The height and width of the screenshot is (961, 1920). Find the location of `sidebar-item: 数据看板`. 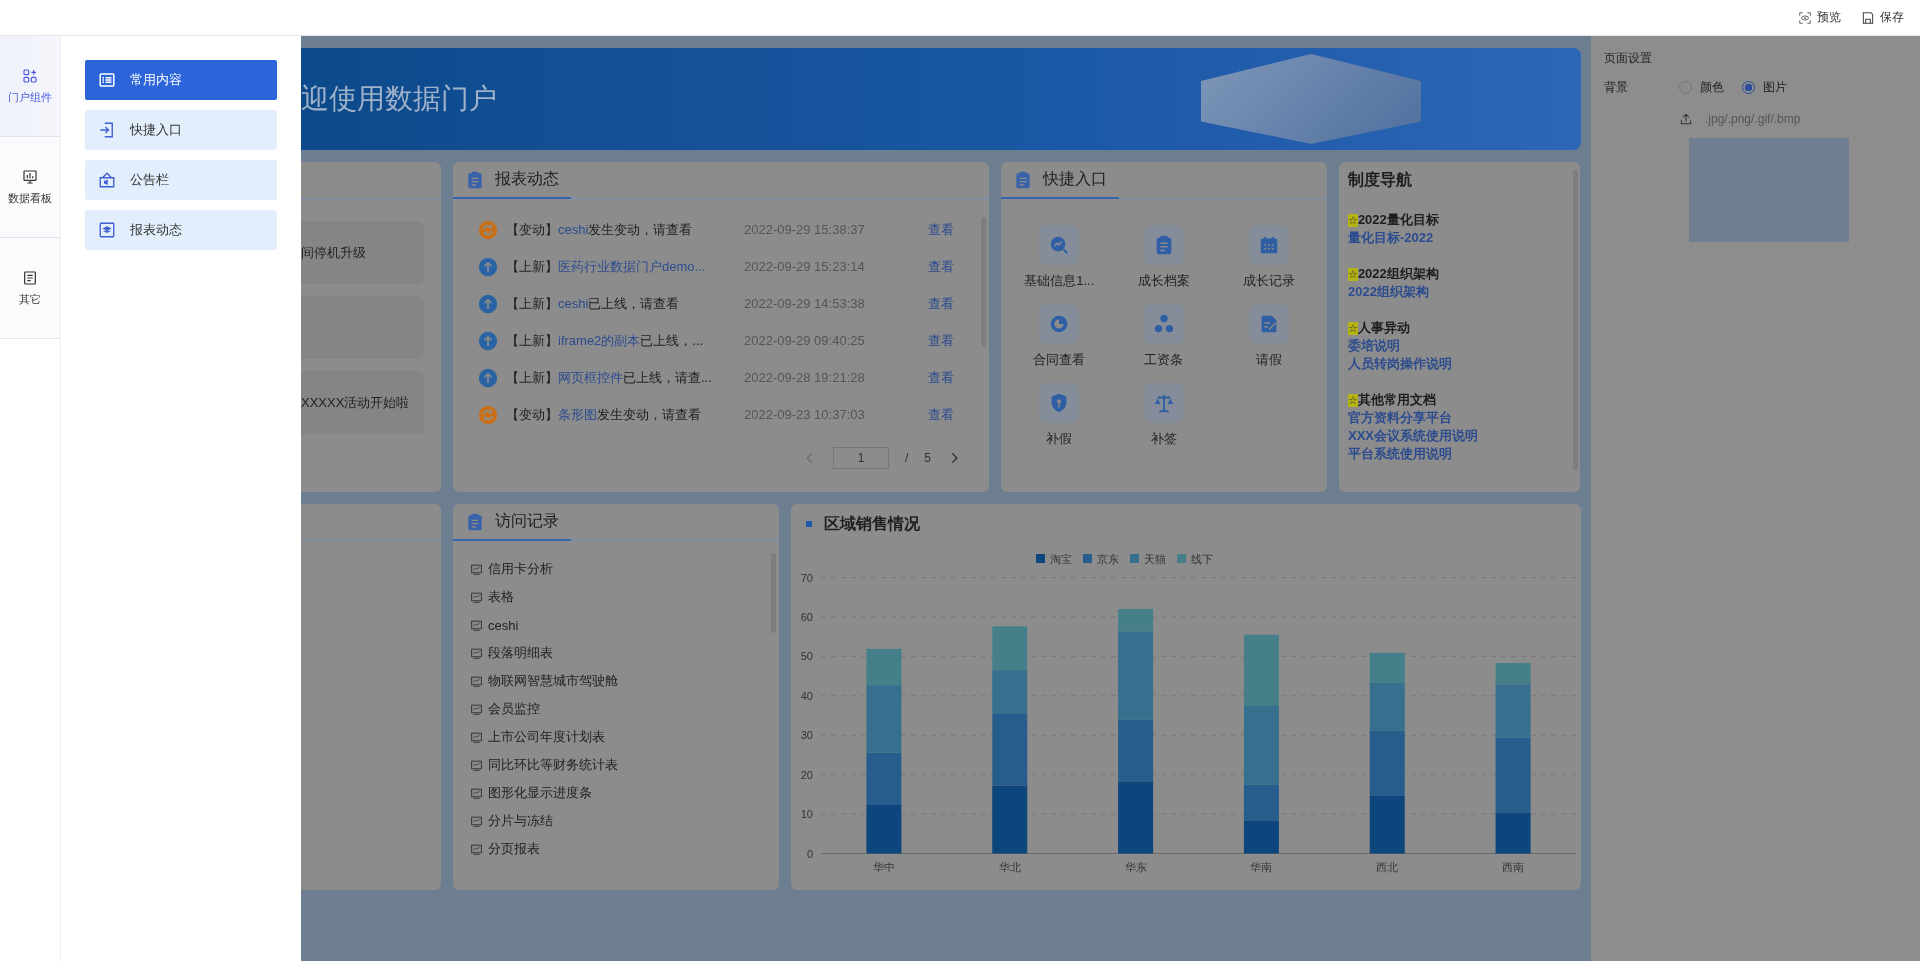

sidebar-item: 数据看板 is located at coordinates (30, 187).